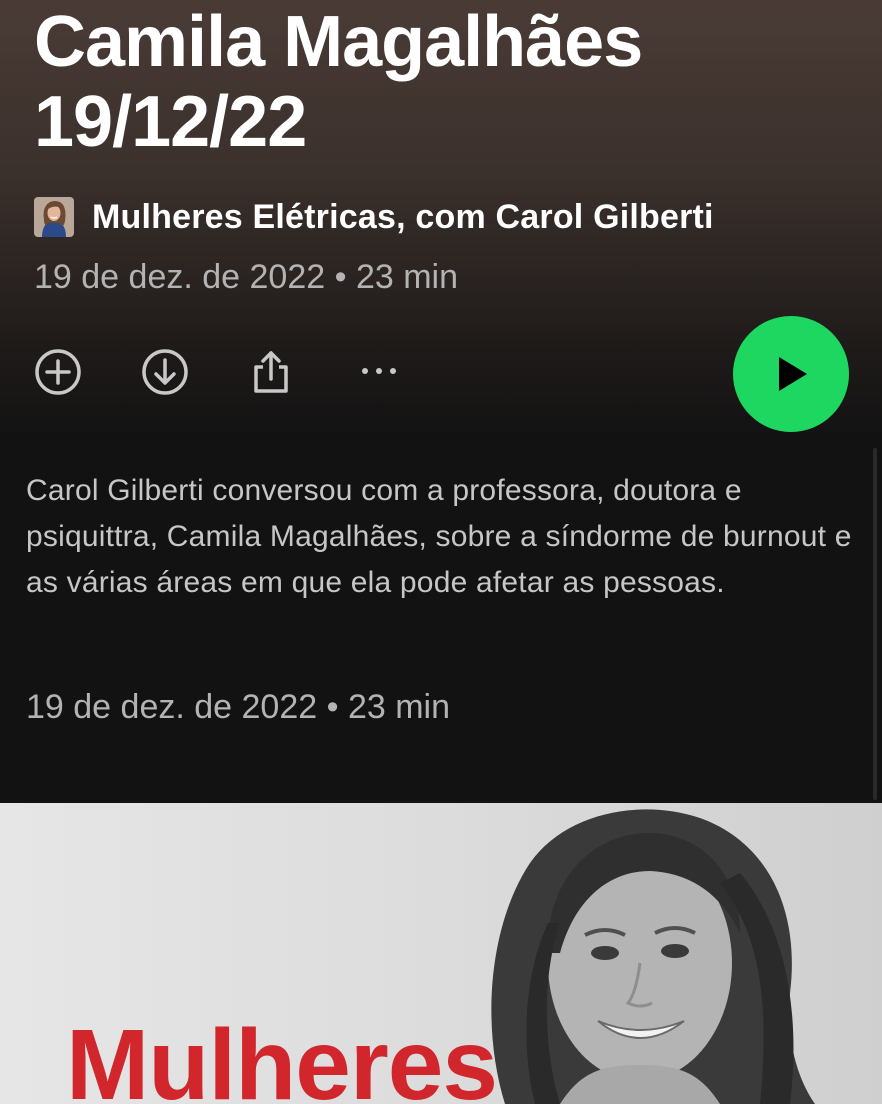 This screenshot has width=882, height=1104. I want to click on share-button, so click(271, 372).